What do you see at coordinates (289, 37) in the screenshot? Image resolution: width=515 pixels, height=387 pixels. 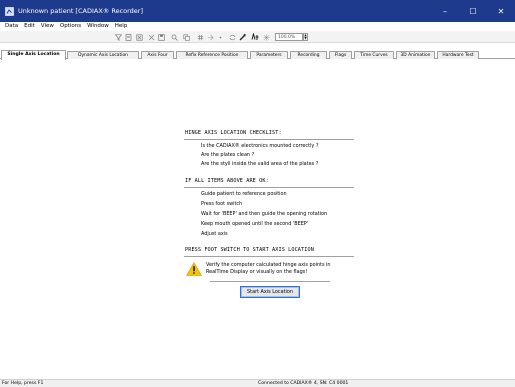 I see `zoom-input: 100.0%` at bounding box center [289, 37].